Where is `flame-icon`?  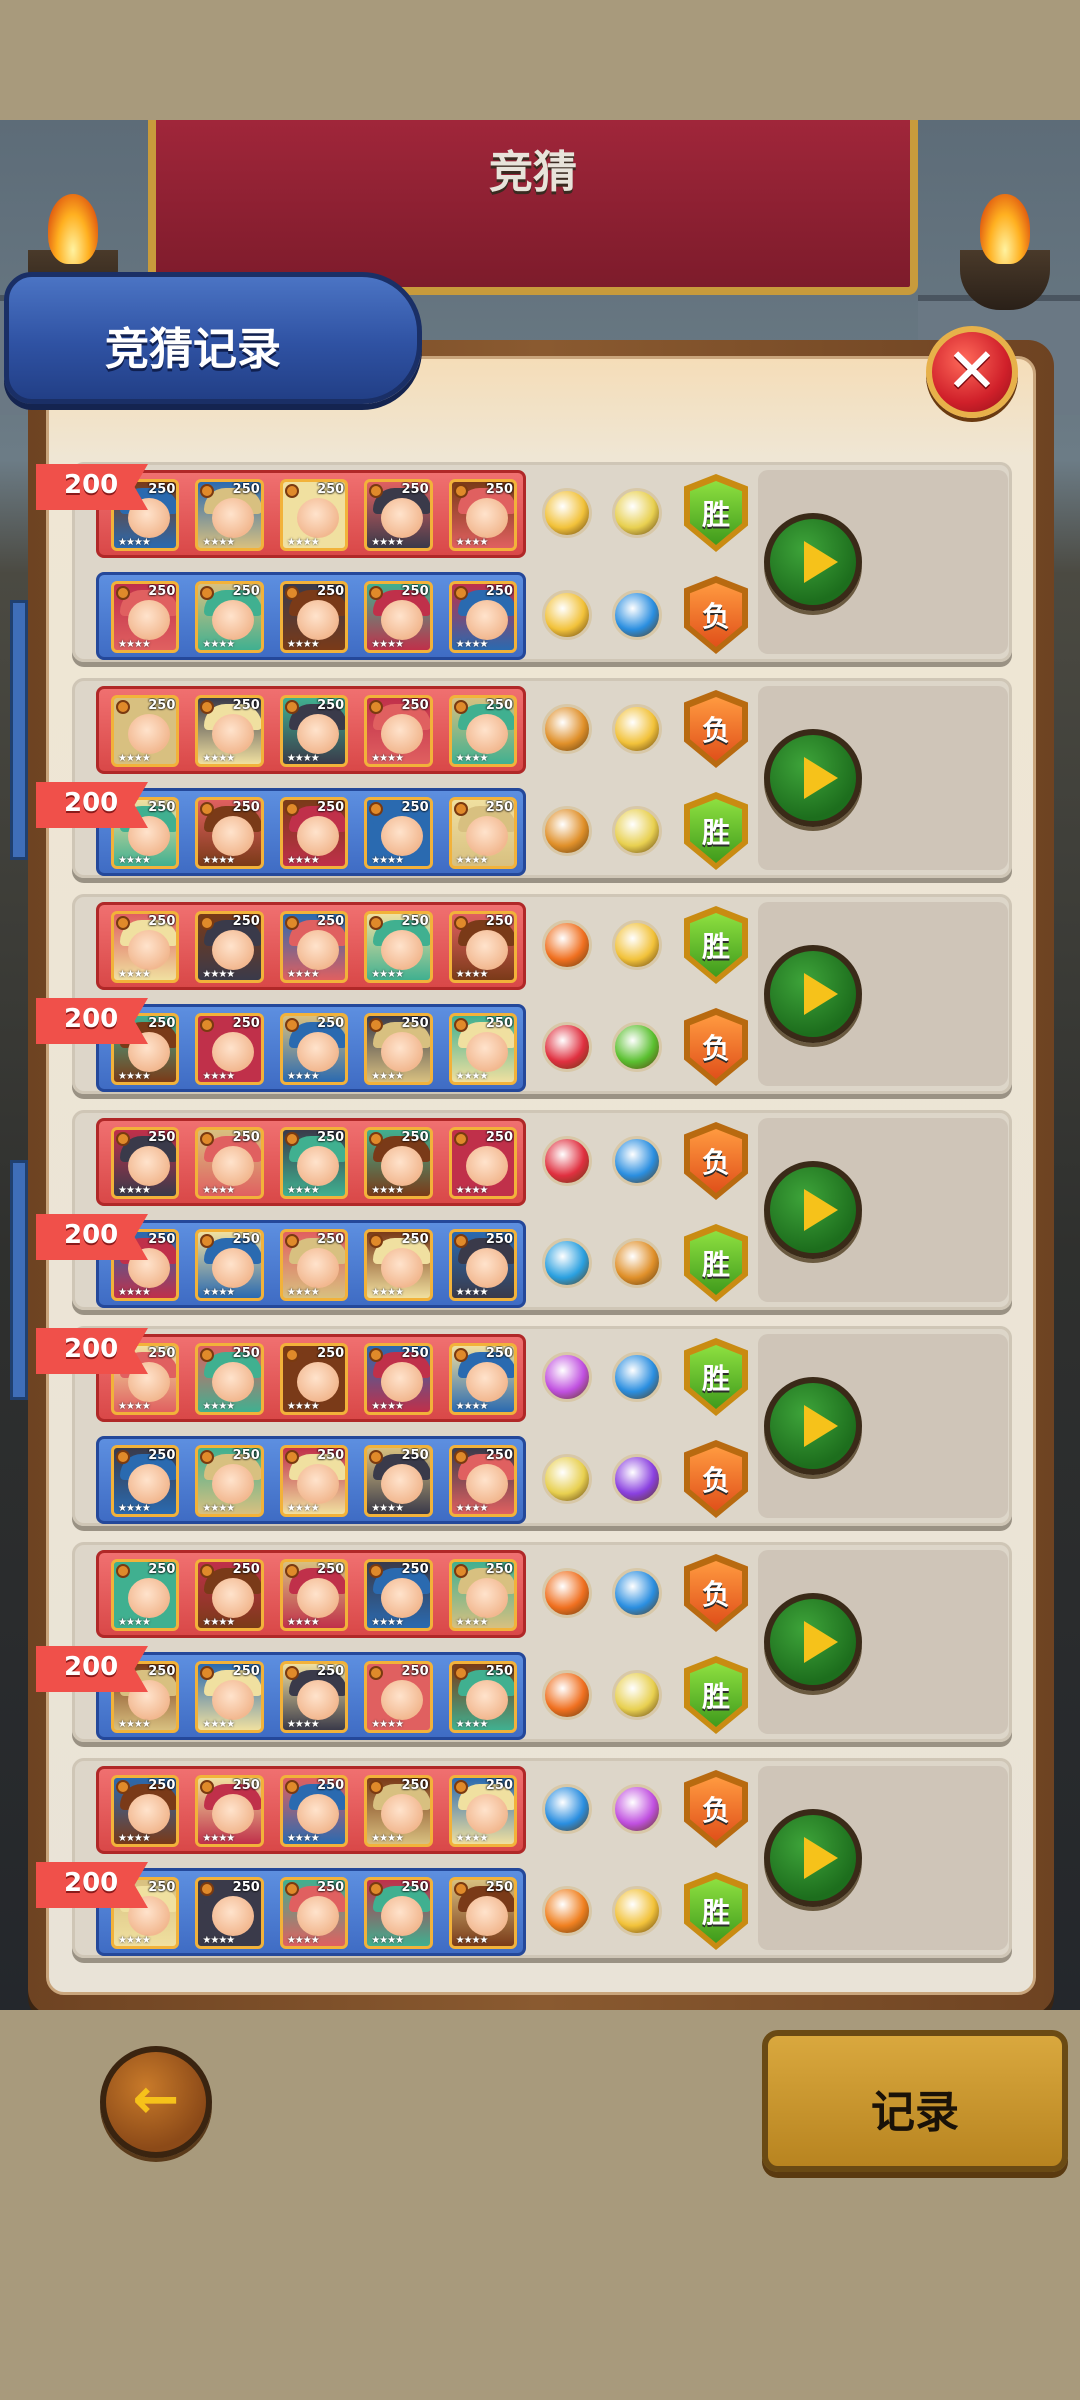 flame-icon is located at coordinates (73, 229).